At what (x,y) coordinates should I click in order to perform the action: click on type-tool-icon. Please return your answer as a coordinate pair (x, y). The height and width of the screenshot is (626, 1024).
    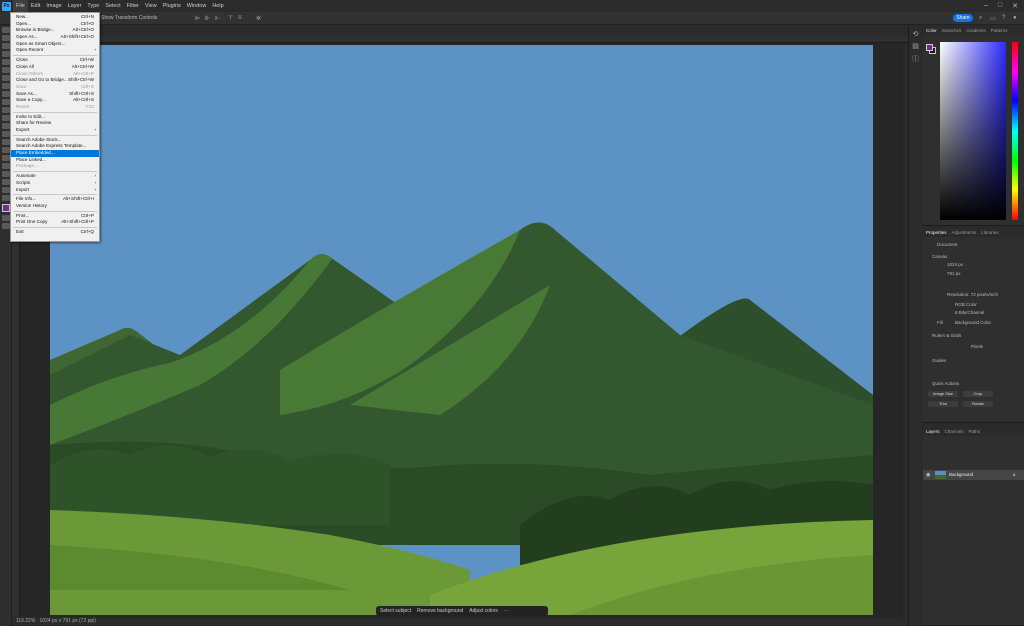
    Looking at the image, I should click on (6, 158).